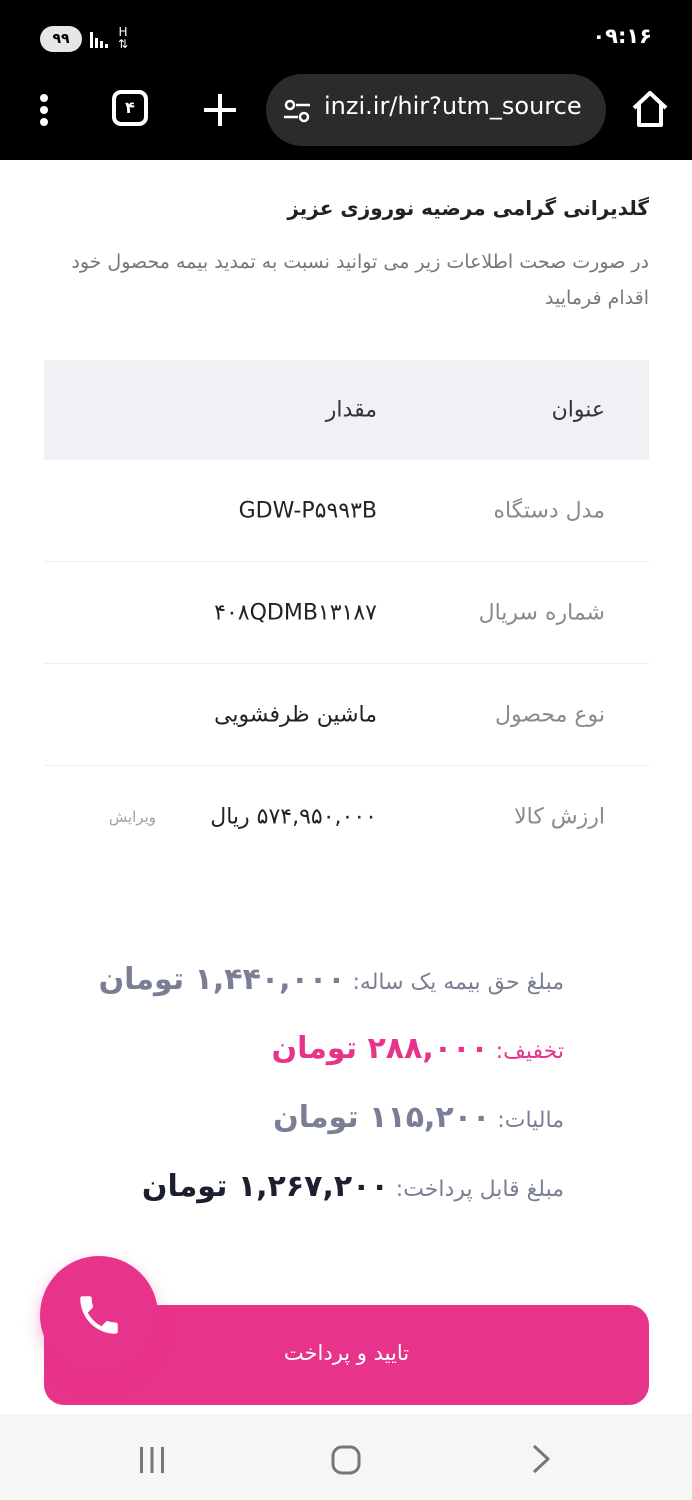 This screenshot has width=692, height=1500. I want to click on status-time: ۰۹:۱۶, so click(622, 36).